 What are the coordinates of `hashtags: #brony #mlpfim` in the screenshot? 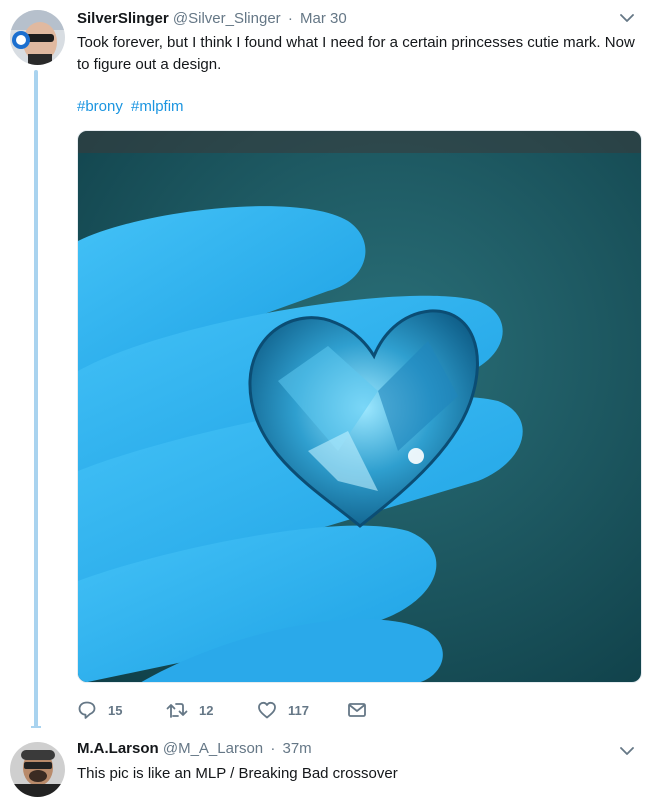 It's located at (132, 107).